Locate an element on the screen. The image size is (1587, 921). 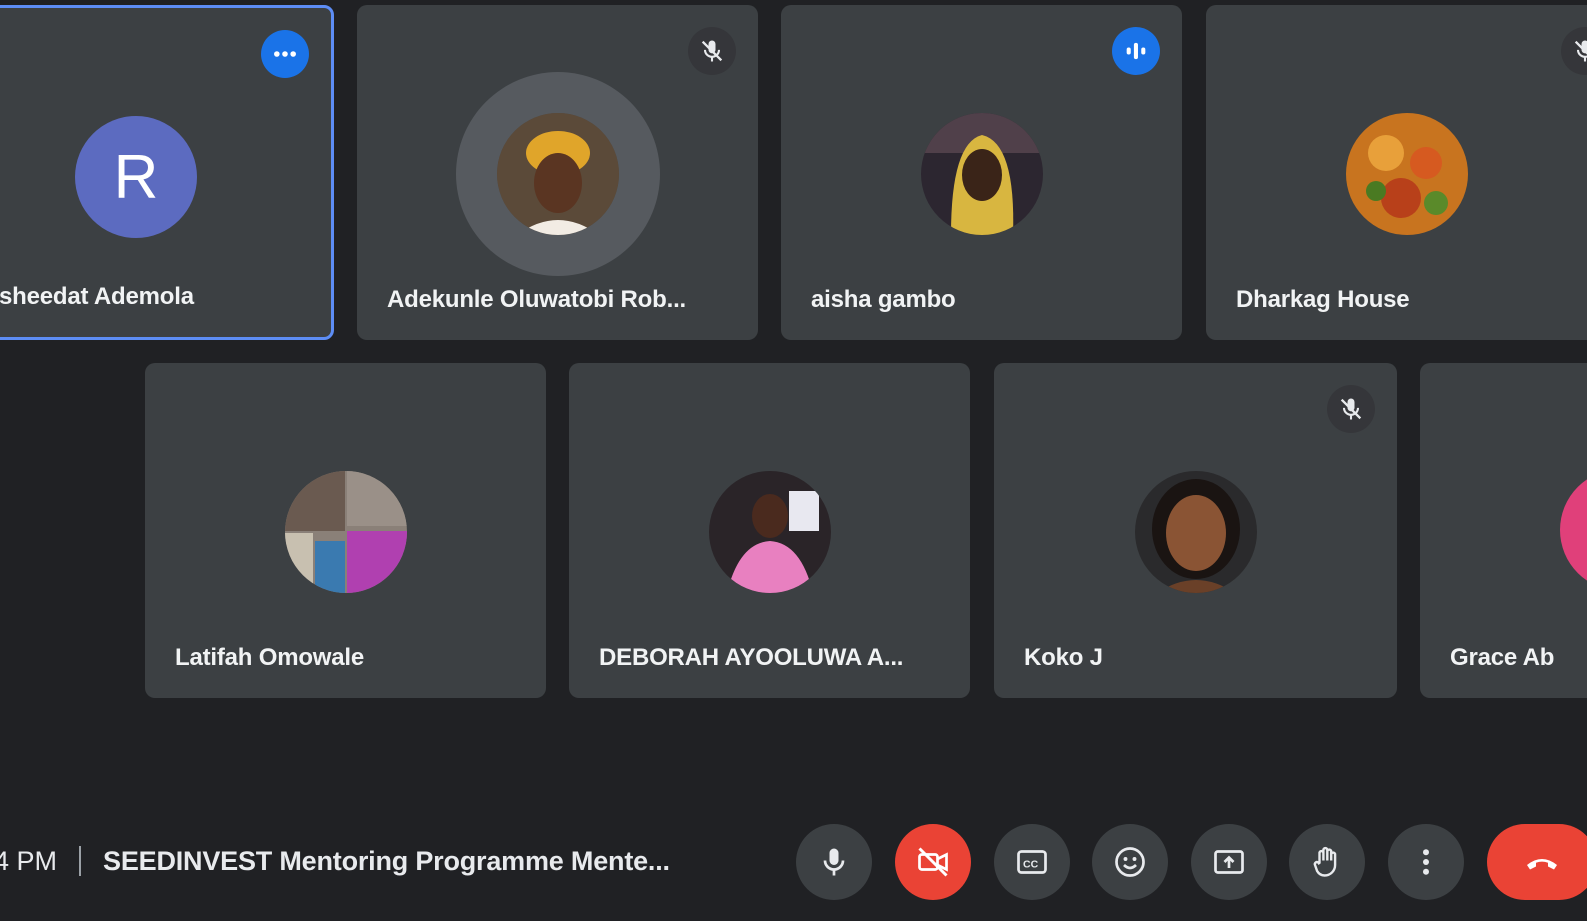
mic-icon is located at coordinates (834, 862).